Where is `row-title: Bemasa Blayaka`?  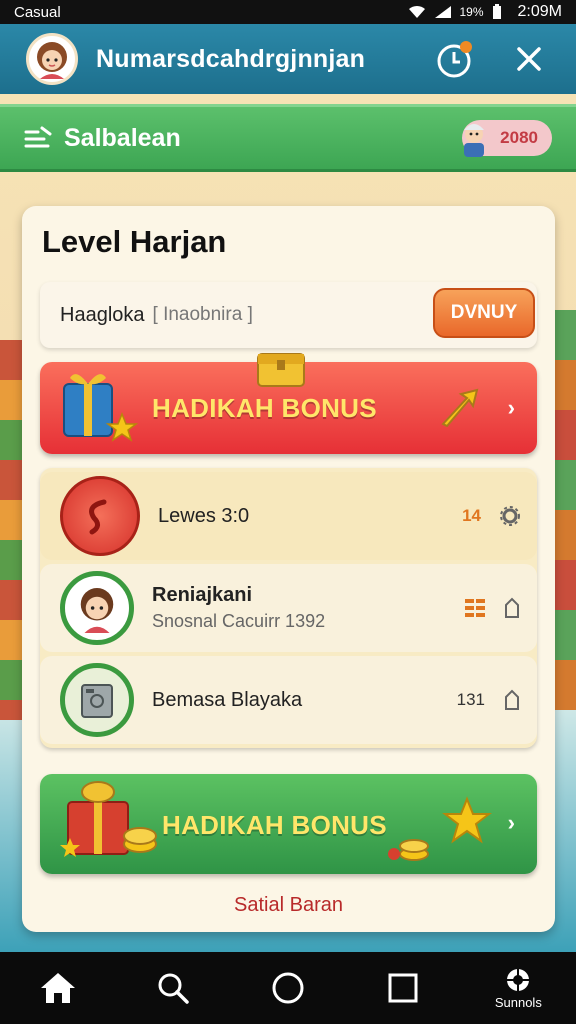 row-title: Bemasa Blayaka is located at coordinates (227, 699).